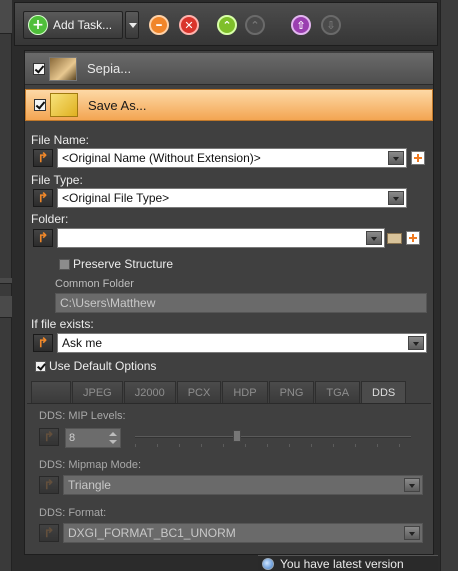 The image size is (458, 571). What do you see at coordinates (412, 533) in the screenshot?
I see `dds-format-dropdown-arrow` at bounding box center [412, 533].